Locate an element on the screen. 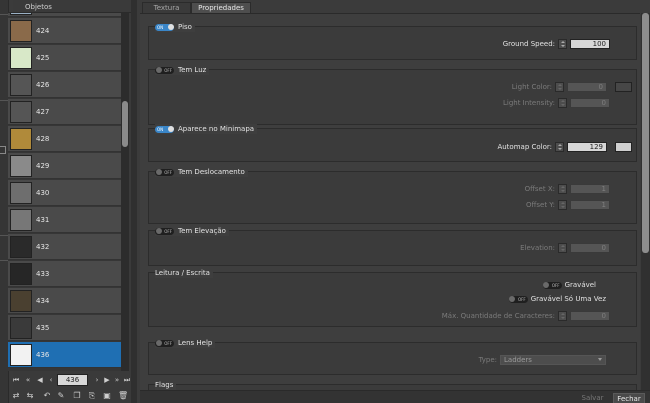 Image resolution: width=650 pixels, height=403 pixels. object-id-label: 435 is located at coordinates (43, 328).